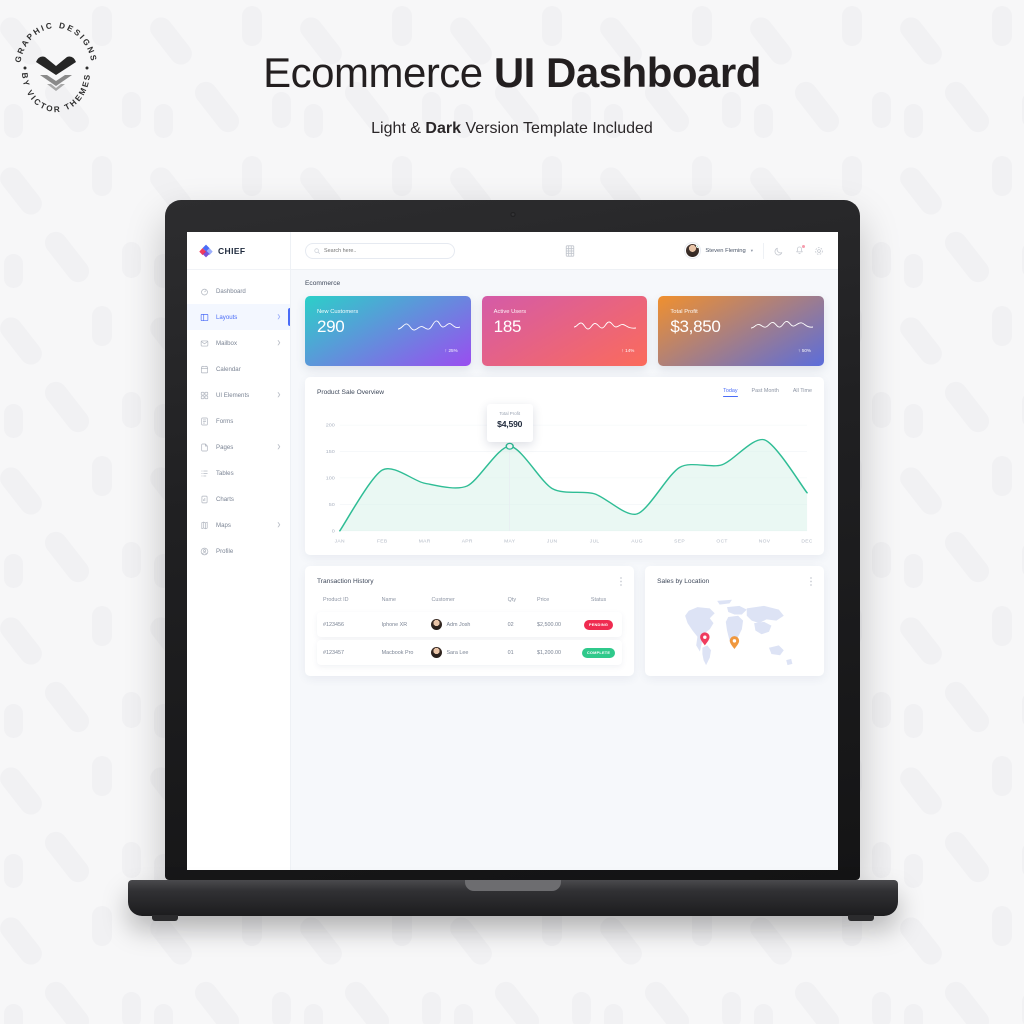 This screenshot has height=1024, width=1024. What do you see at coordinates (238, 395) in the screenshot?
I see `sidebar-item-ui-elements: UI Elements ❯` at bounding box center [238, 395].